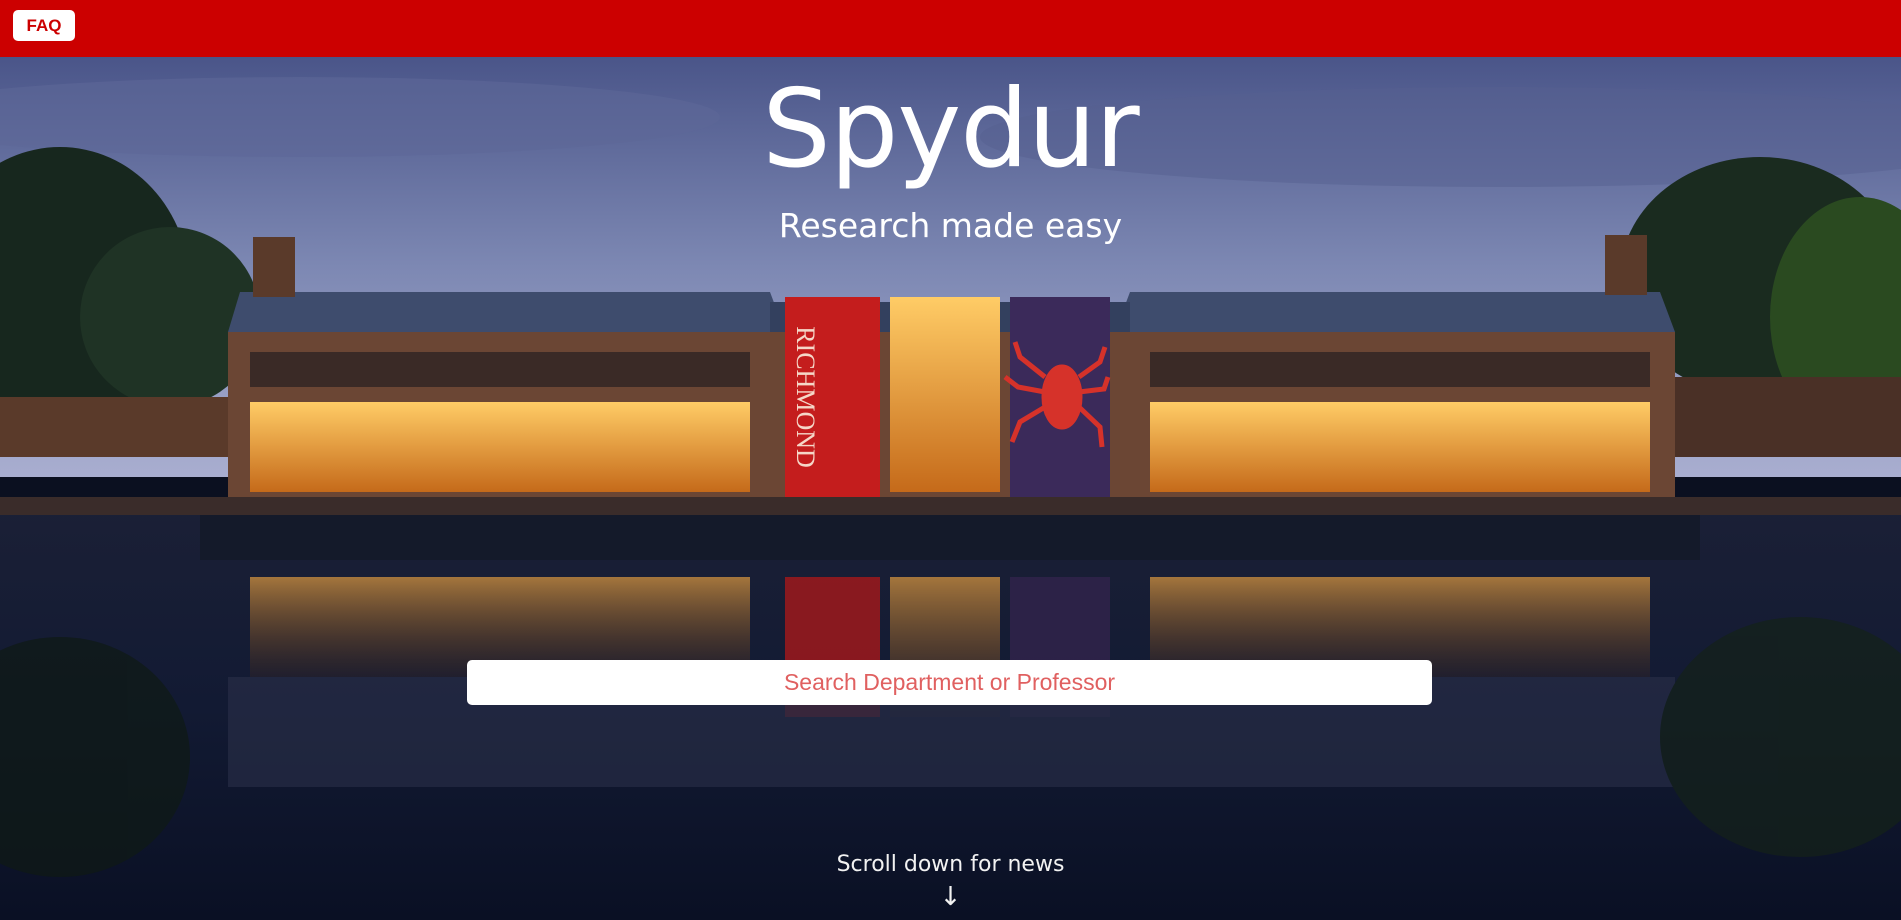  Describe the element at coordinates (805, 397) in the screenshot. I see `banner-text: RICHMOND` at that location.